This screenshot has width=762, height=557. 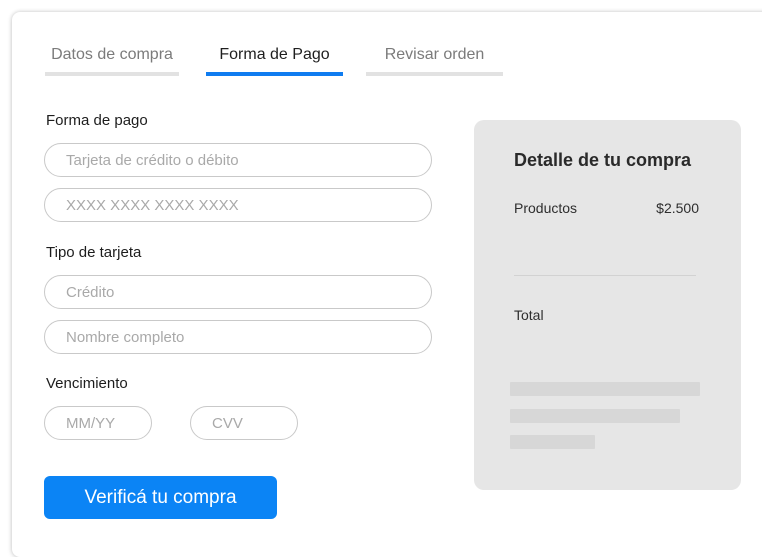 What do you see at coordinates (238, 205) in the screenshot?
I see `card-number-field` at bounding box center [238, 205].